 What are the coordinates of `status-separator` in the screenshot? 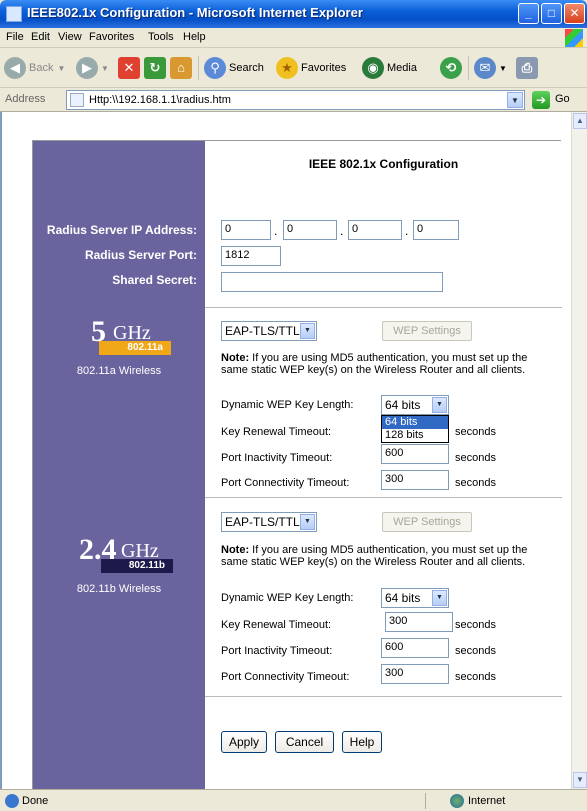 It's located at (425, 801).